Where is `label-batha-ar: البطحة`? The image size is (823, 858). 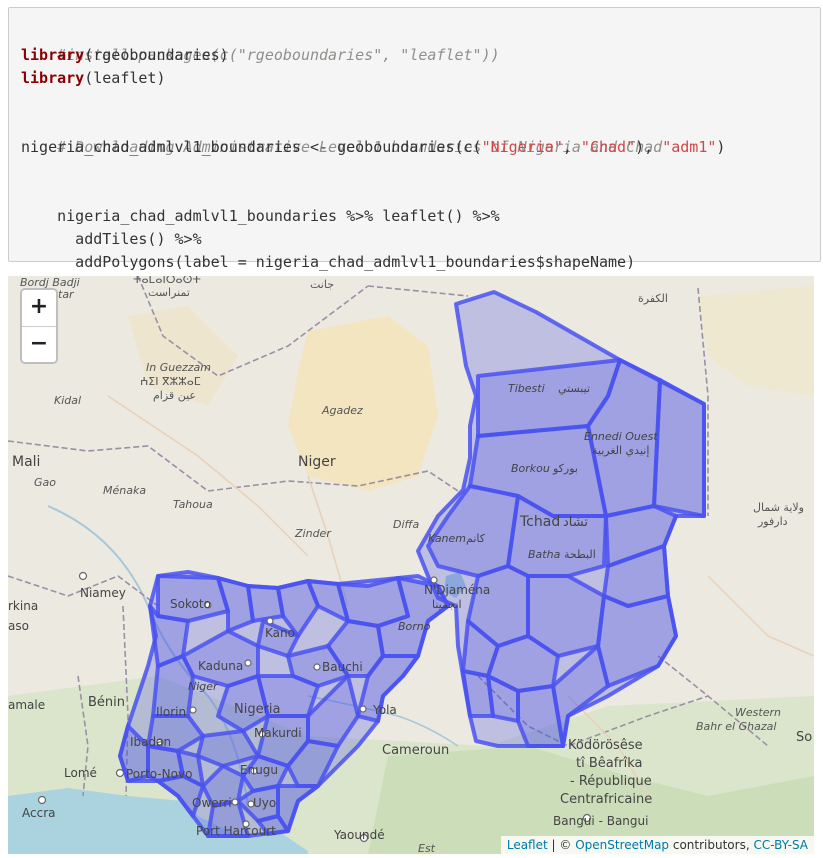
label-batha-ar: البطحة is located at coordinates (580, 554).